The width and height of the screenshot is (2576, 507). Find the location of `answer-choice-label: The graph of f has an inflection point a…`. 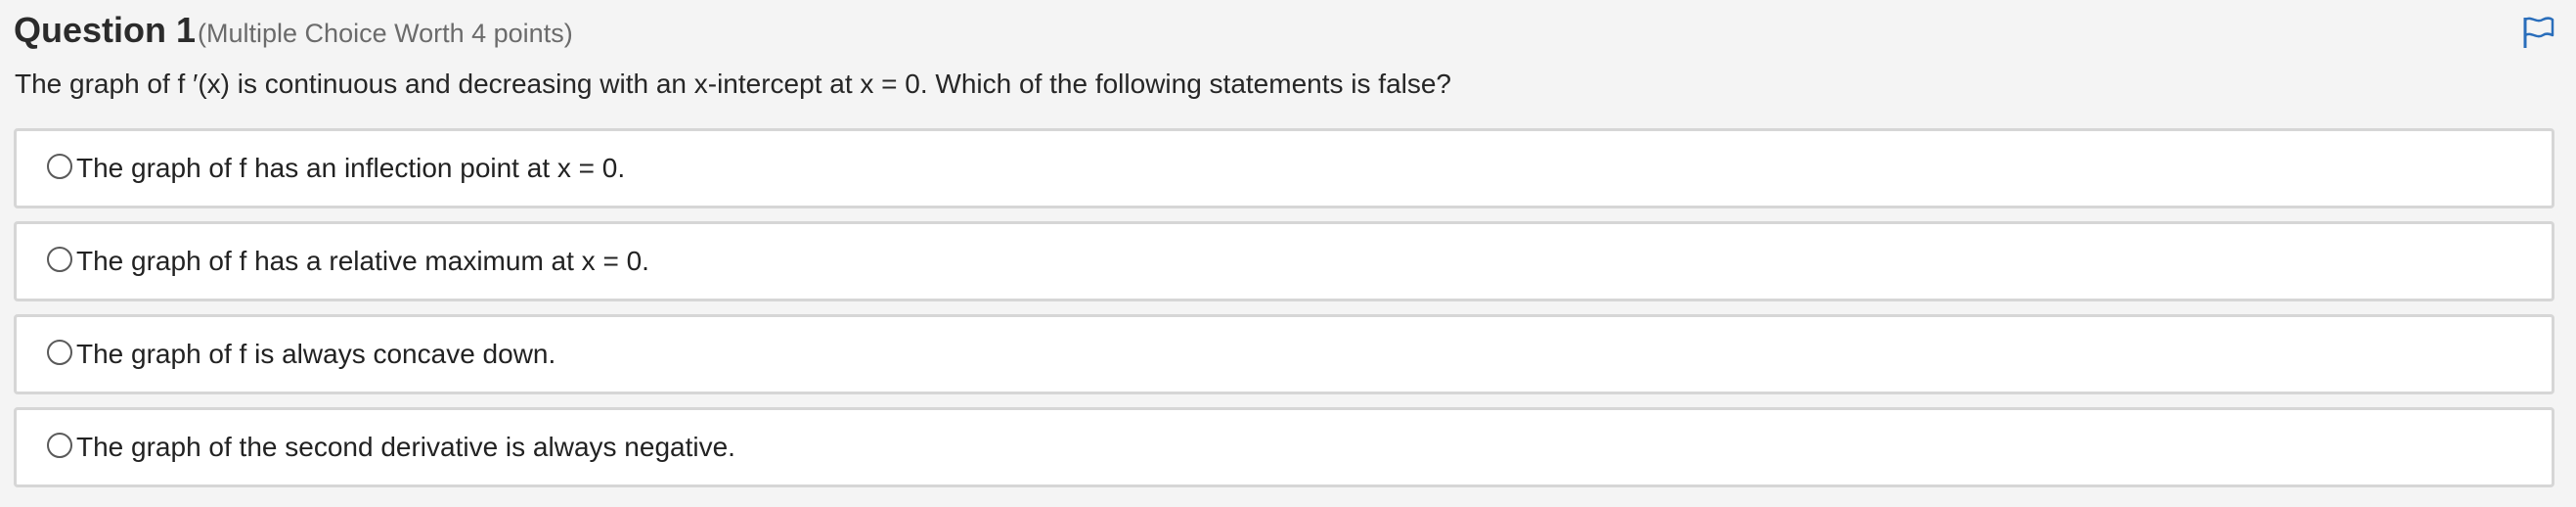

answer-choice-label: The graph of f has an inflection point a… is located at coordinates (351, 168).